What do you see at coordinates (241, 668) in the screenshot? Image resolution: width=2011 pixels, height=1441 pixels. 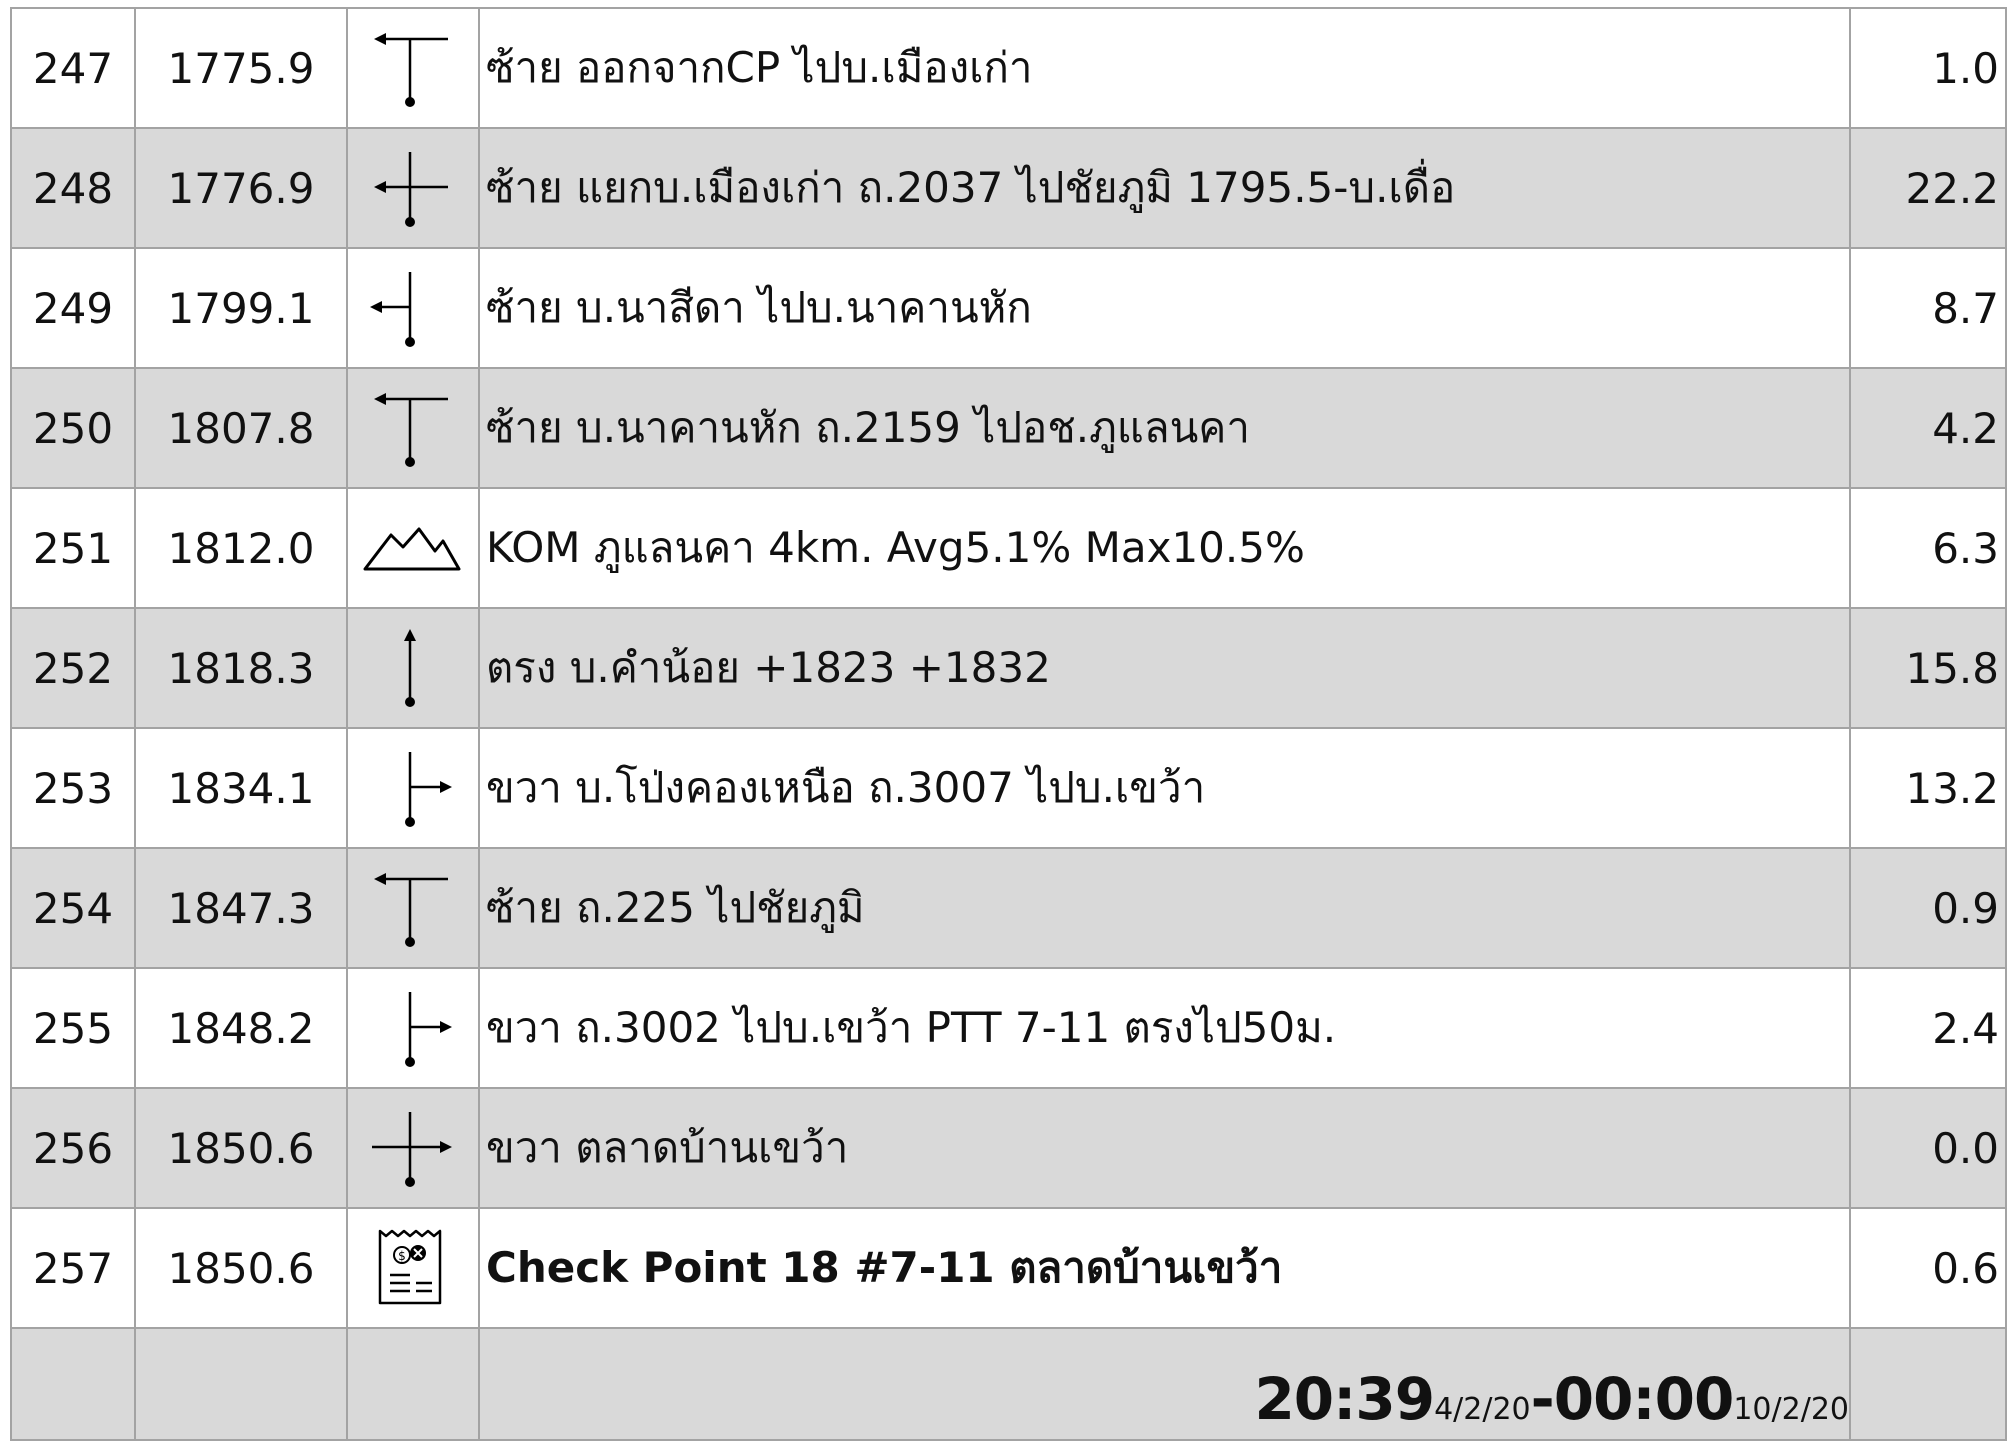 I see `cue-distance-total: 1818.3` at bounding box center [241, 668].